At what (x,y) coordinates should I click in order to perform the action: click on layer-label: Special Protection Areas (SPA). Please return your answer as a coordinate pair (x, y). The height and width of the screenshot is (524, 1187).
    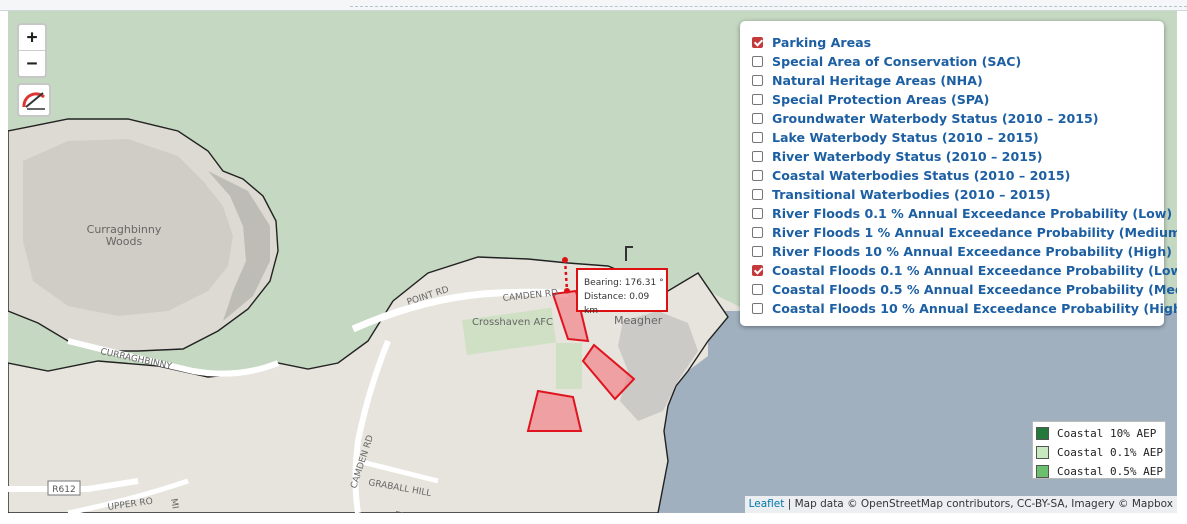
    Looking at the image, I should click on (880, 99).